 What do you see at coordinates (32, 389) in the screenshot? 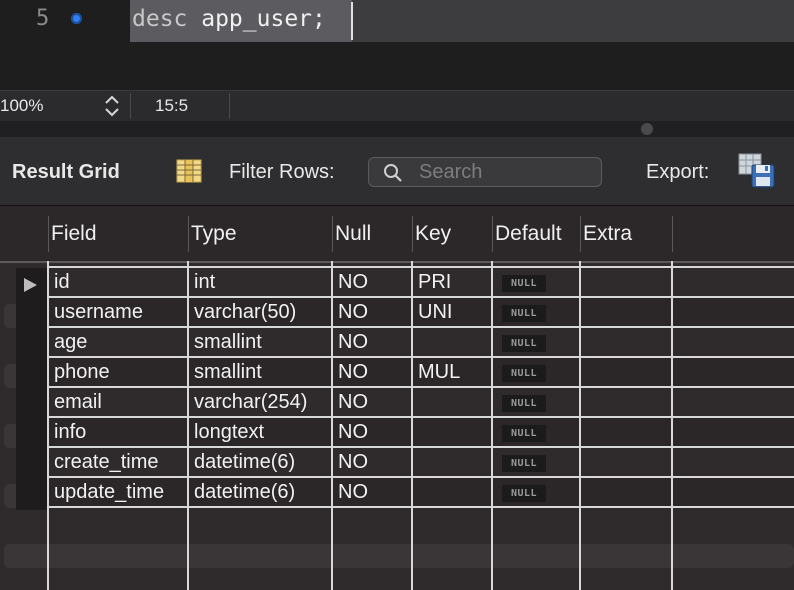
I see `row-selector-column` at bounding box center [32, 389].